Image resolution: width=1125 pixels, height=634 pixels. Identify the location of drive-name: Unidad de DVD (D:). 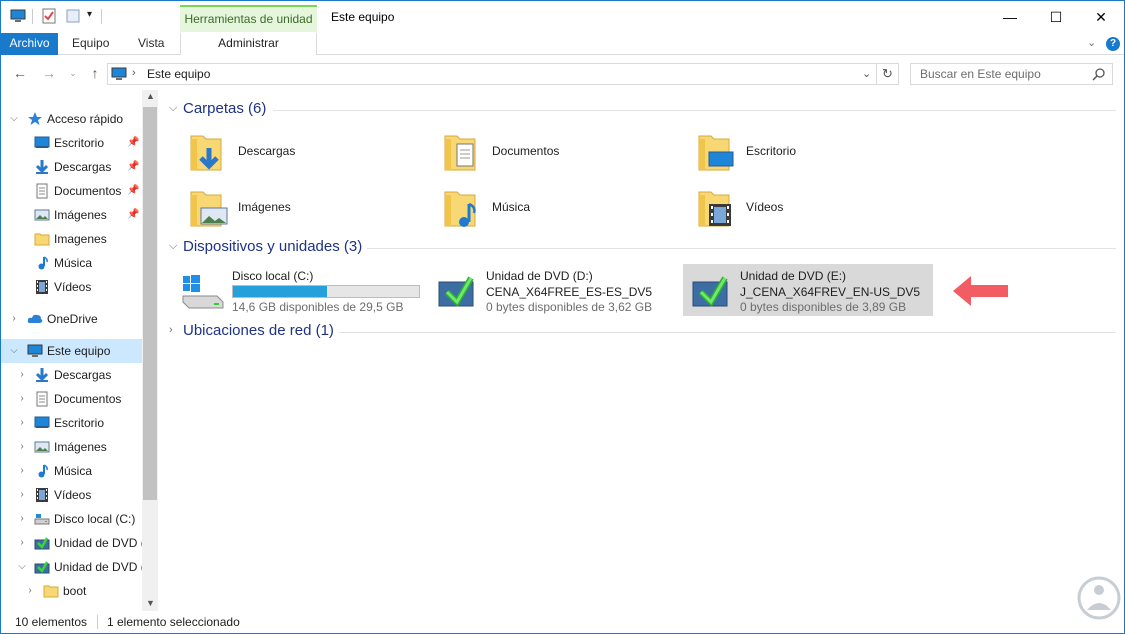
(539, 276).